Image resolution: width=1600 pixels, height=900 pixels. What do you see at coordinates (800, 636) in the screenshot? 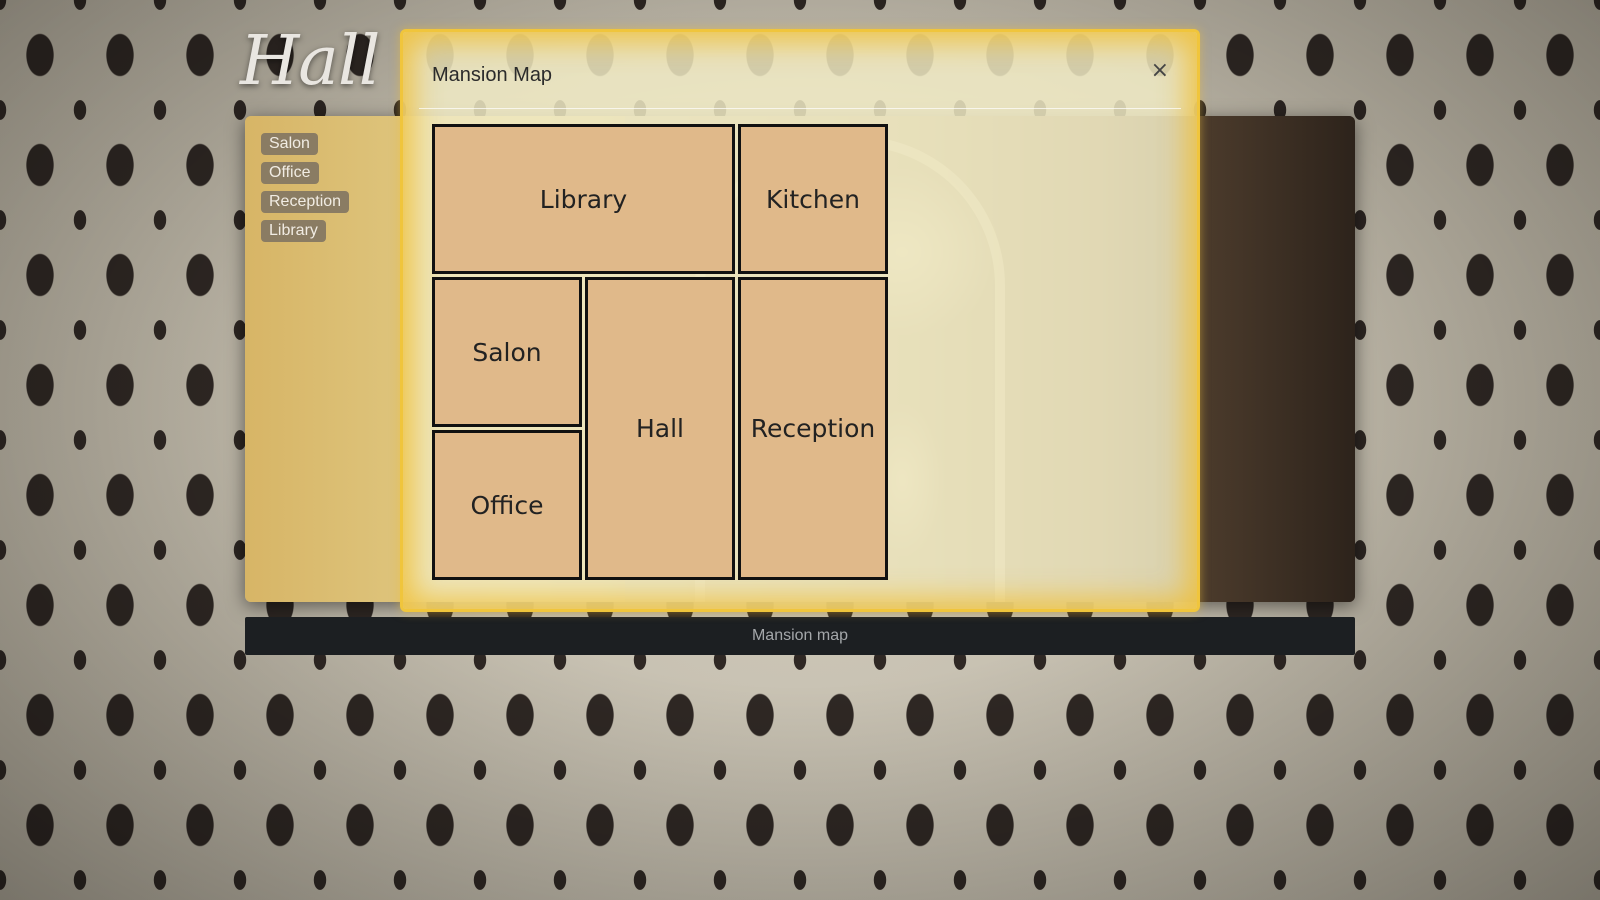
I see `mansion-map-button: Mansion map` at bounding box center [800, 636].